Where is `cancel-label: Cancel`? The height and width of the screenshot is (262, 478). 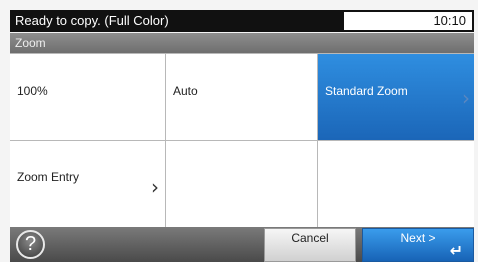
cancel-label: Cancel is located at coordinates (310, 238).